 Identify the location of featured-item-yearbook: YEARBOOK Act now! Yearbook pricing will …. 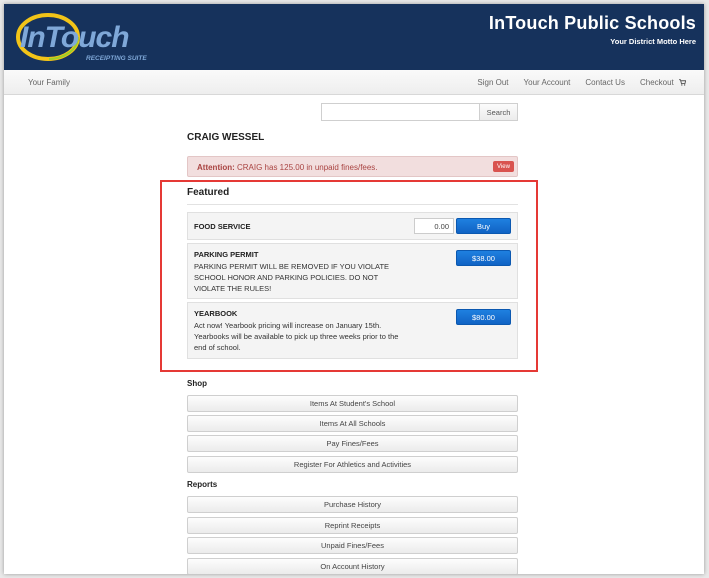
(352, 330).